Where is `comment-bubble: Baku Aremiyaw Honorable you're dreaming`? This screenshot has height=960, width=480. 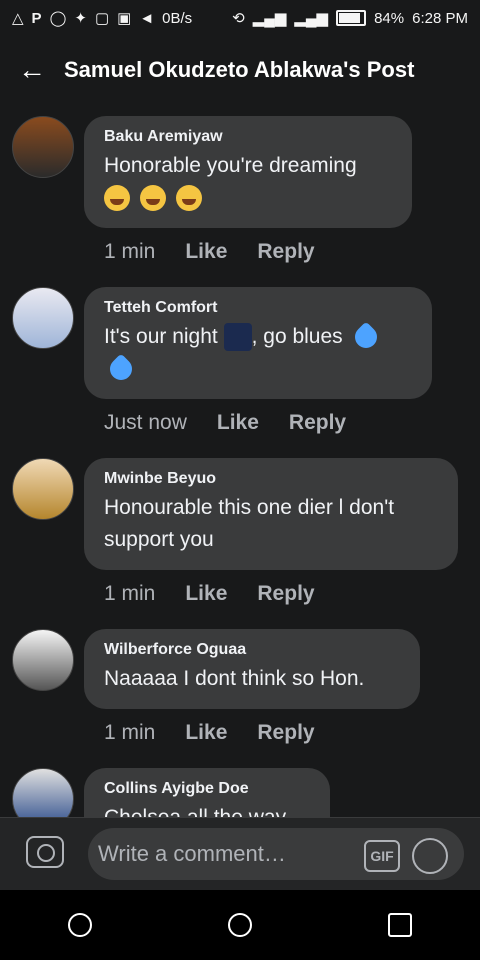 comment-bubble: Baku Aremiyaw Honorable you're dreaming is located at coordinates (248, 172).